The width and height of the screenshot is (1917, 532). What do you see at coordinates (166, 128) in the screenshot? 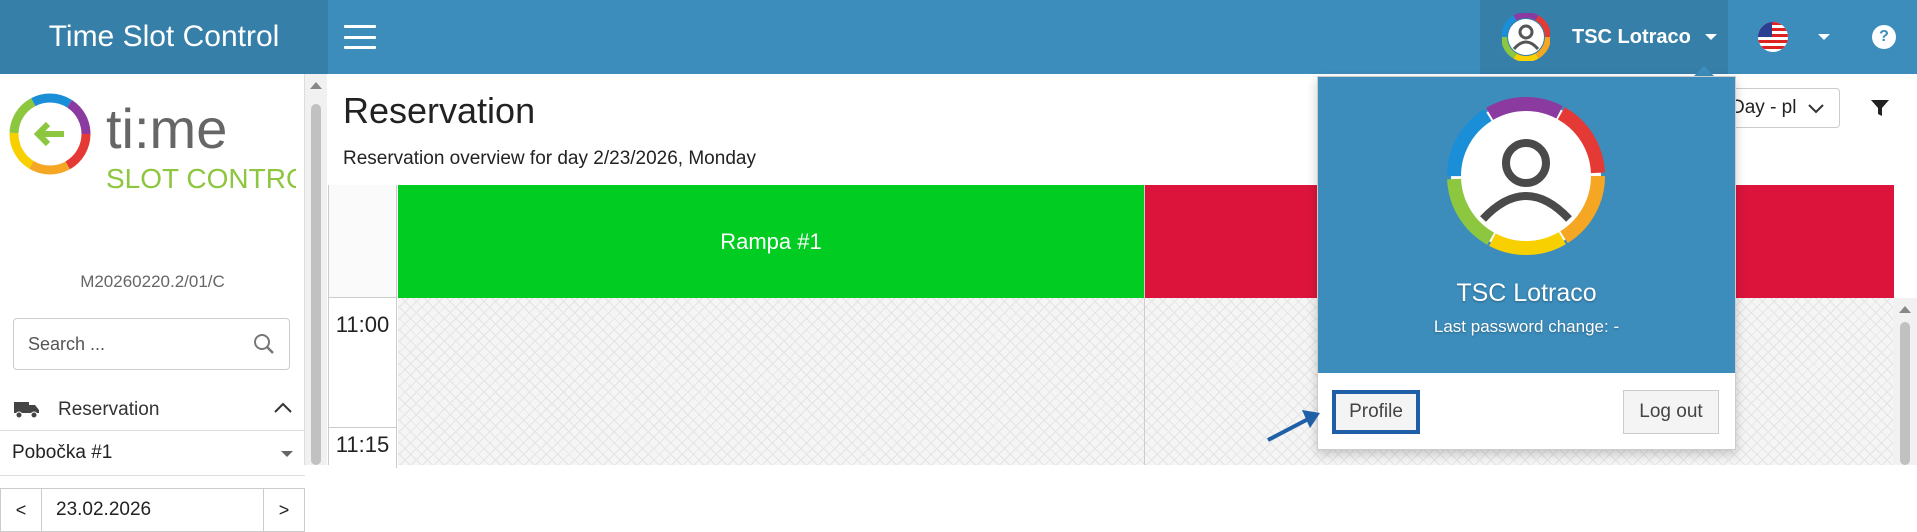
I see `svg-text: ti:me` at bounding box center [166, 128].